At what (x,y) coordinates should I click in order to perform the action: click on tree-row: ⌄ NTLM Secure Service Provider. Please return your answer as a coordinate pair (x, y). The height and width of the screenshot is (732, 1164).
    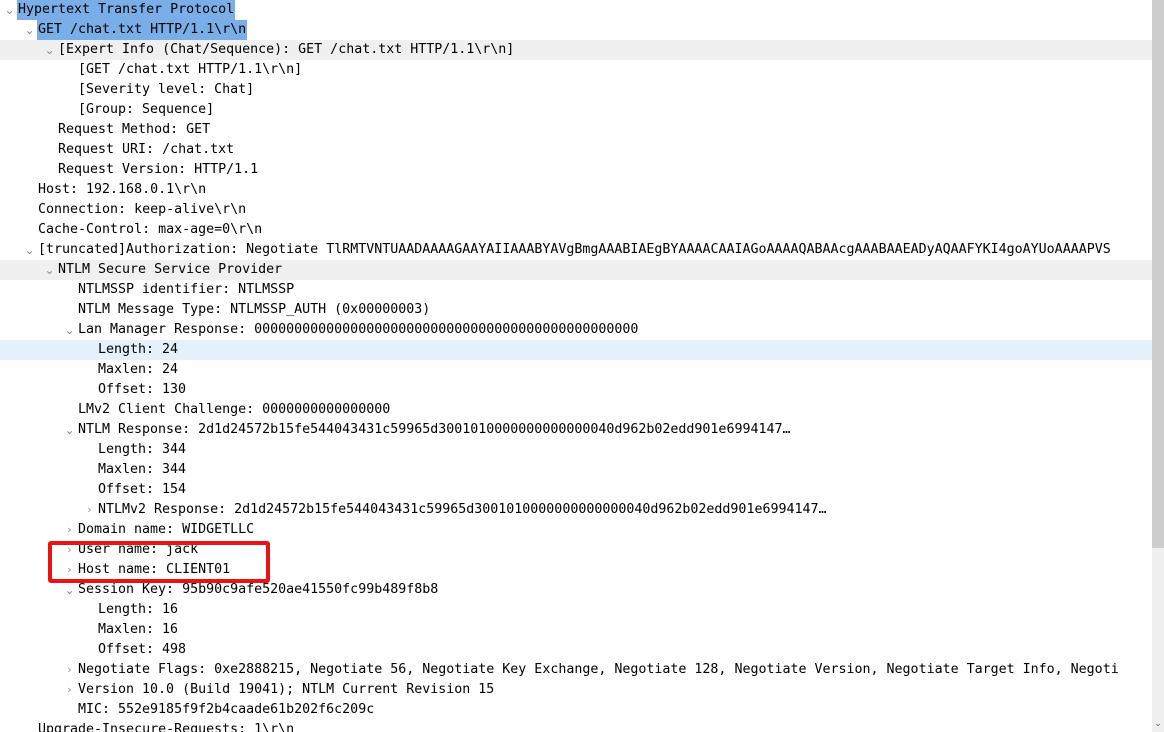
    Looking at the image, I should click on (576, 270).